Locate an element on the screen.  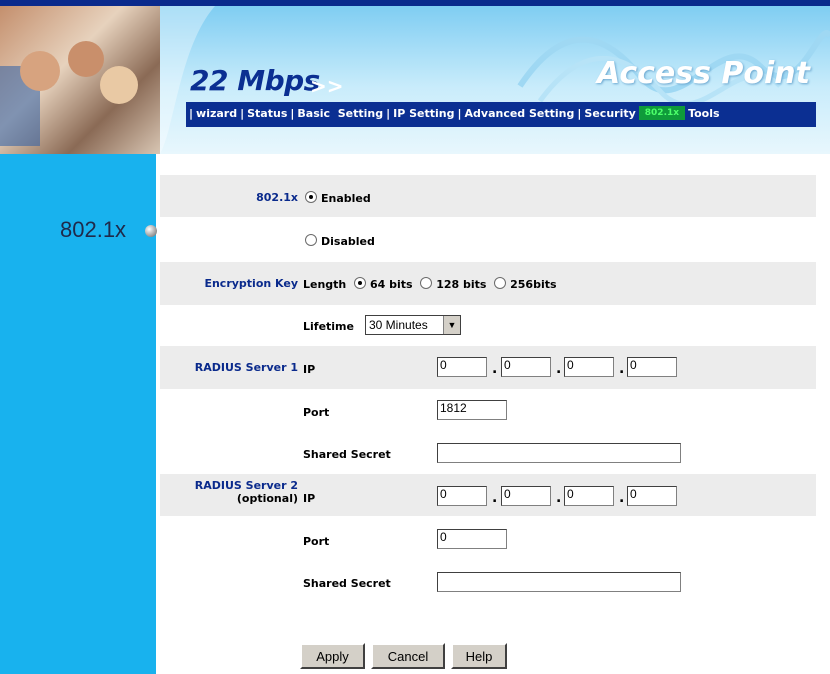
radius1-label: RADIUS Server 1 is located at coordinates (246, 367).